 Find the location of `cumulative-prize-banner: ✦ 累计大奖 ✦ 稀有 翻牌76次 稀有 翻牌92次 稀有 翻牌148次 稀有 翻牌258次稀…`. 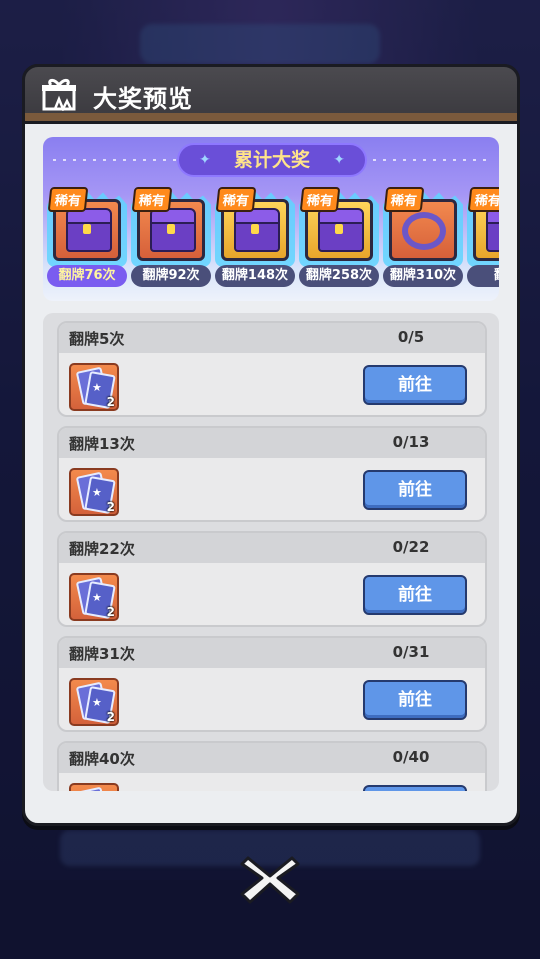

cumulative-prize-banner: ✦ 累计大奖 ✦ 稀有 翻牌76次 稀有 翻牌92次 稀有 翻牌148次 稀有 翻牌258次稀… is located at coordinates (271, 219).